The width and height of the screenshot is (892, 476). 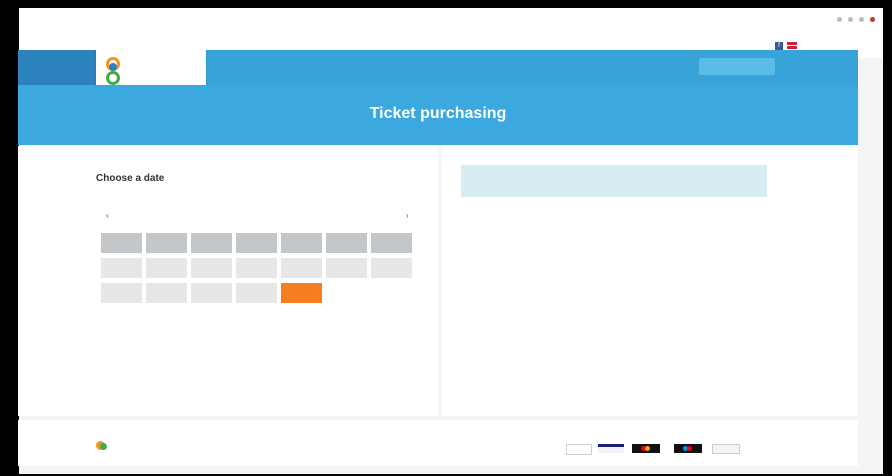 What do you see at coordinates (451, 23) in the screenshot?
I see `browser-topbar` at bounding box center [451, 23].